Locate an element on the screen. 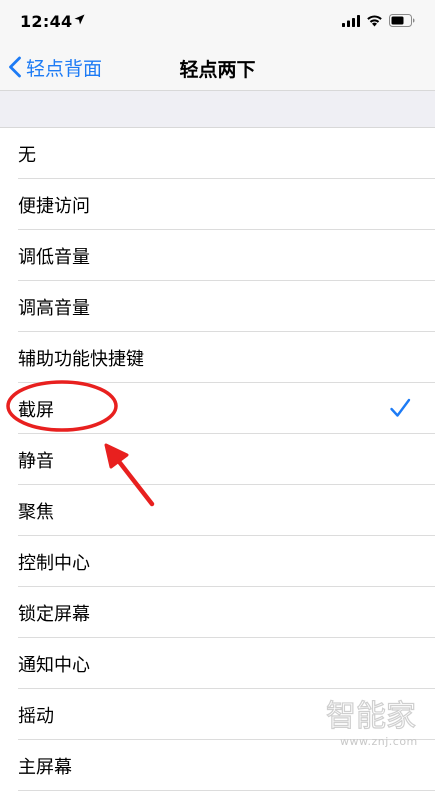 This screenshot has height=791, width=435. list-item-notification-center: 通知中心 is located at coordinates (217, 663).